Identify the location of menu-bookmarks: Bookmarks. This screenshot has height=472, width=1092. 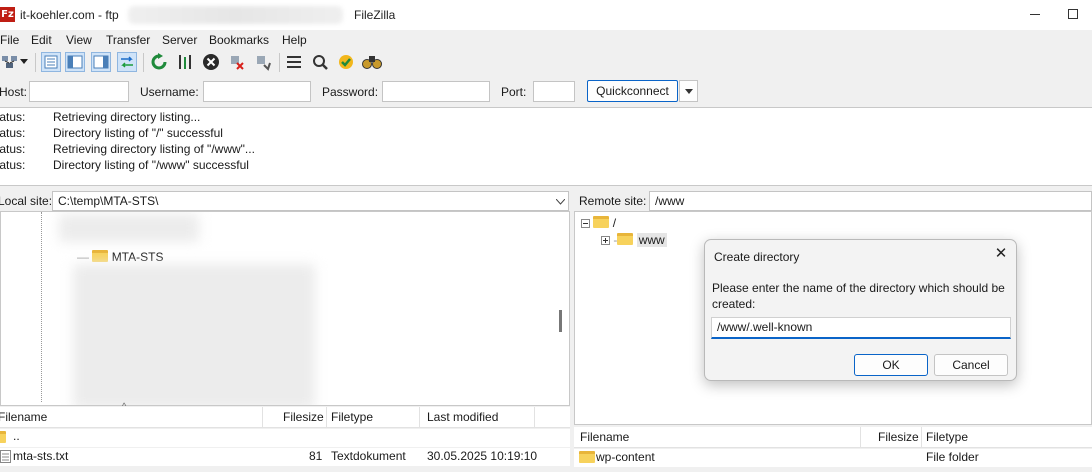
(239, 40).